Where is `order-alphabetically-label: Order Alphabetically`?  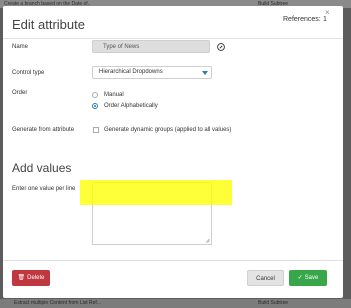 order-alphabetically-label: Order Alphabetically is located at coordinates (131, 106).